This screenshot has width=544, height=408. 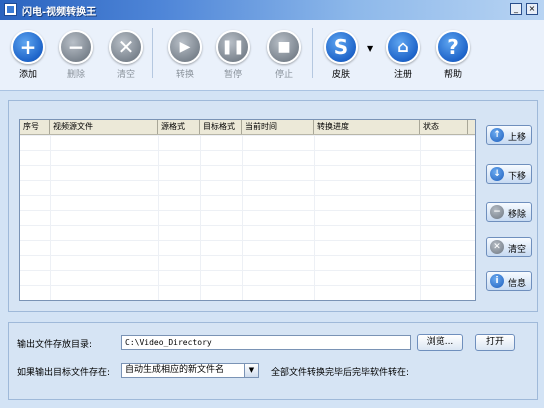 What do you see at coordinates (444, 127) in the screenshot?
I see `column-header: 状态` at bounding box center [444, 127].